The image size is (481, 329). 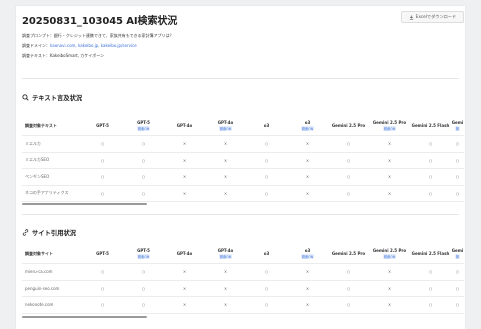 What do you see at coordinates (52, 193) in the screenshot?
I see `row-label: ネコの手アナリティクス` at bounding box center [52, 193].